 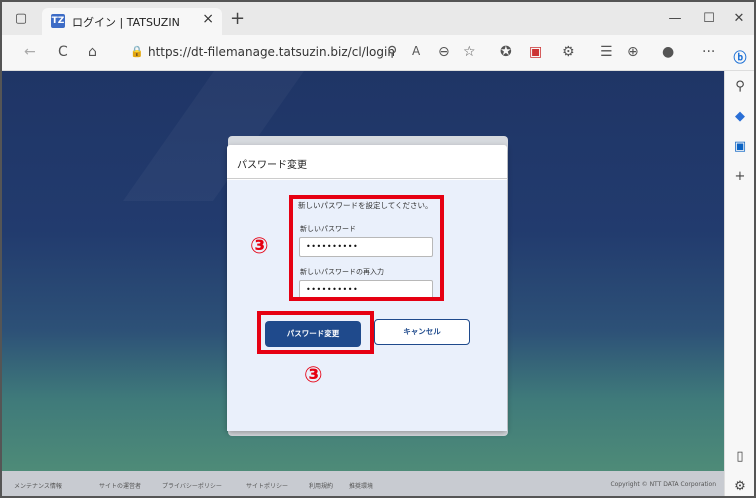 I want to click on footer-link-environment: 推奨環境, so click(x=361, y=485).